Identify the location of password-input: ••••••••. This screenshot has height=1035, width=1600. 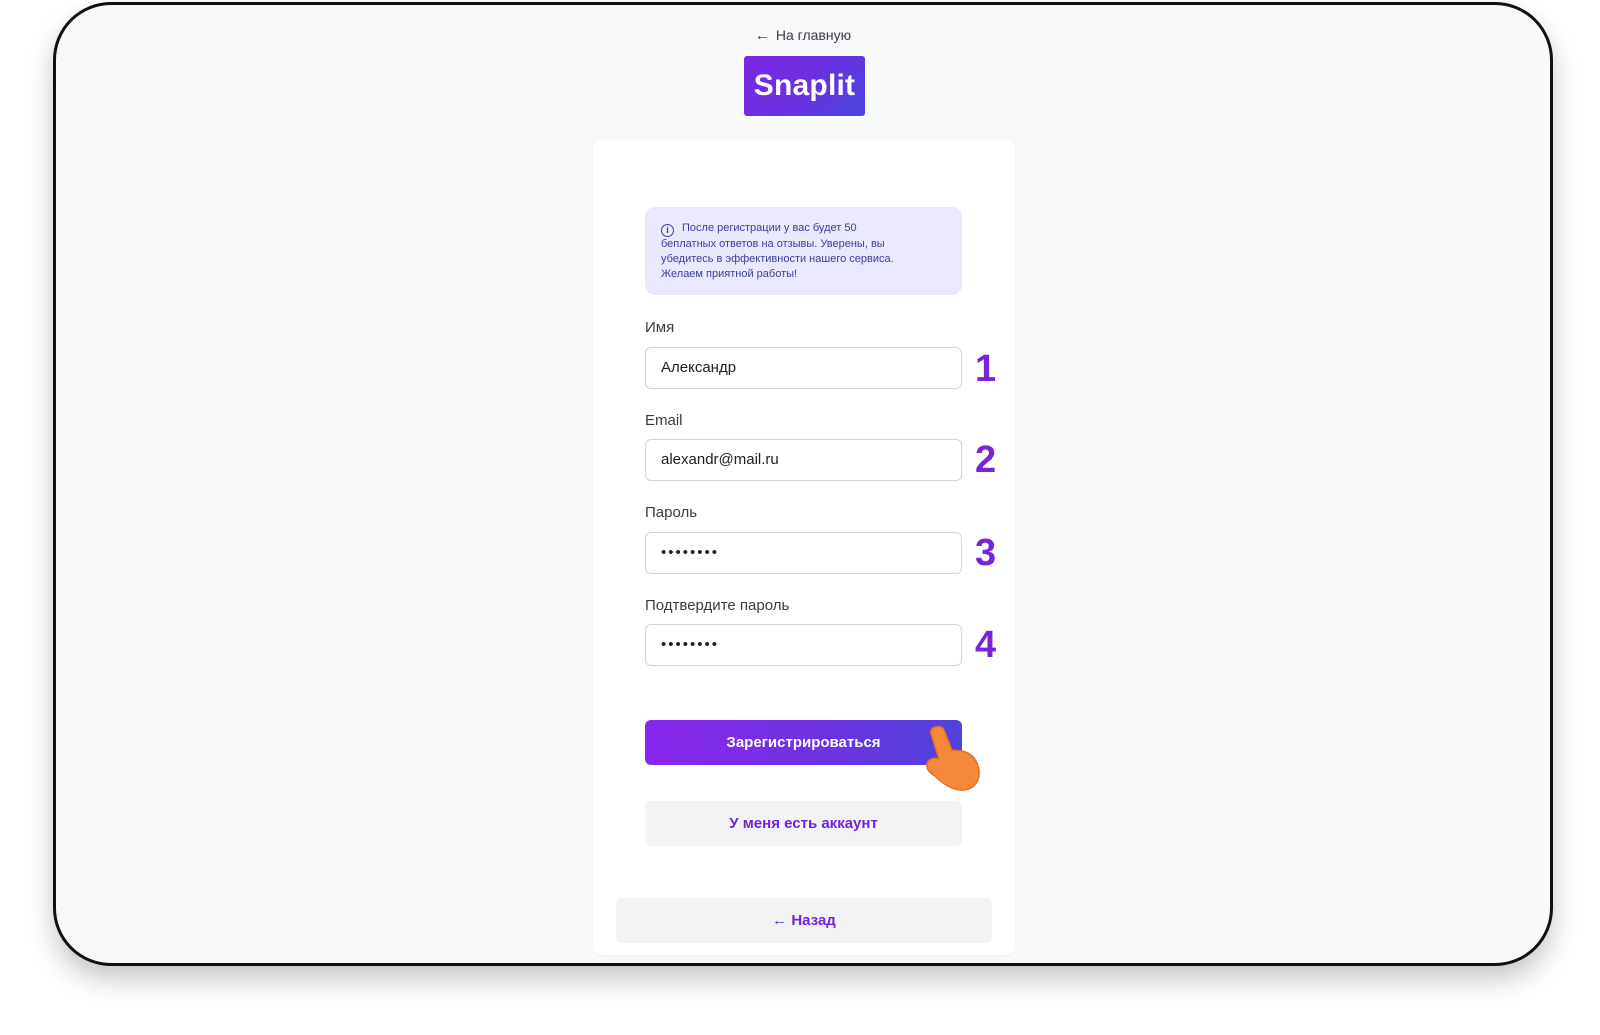
(803, 553).